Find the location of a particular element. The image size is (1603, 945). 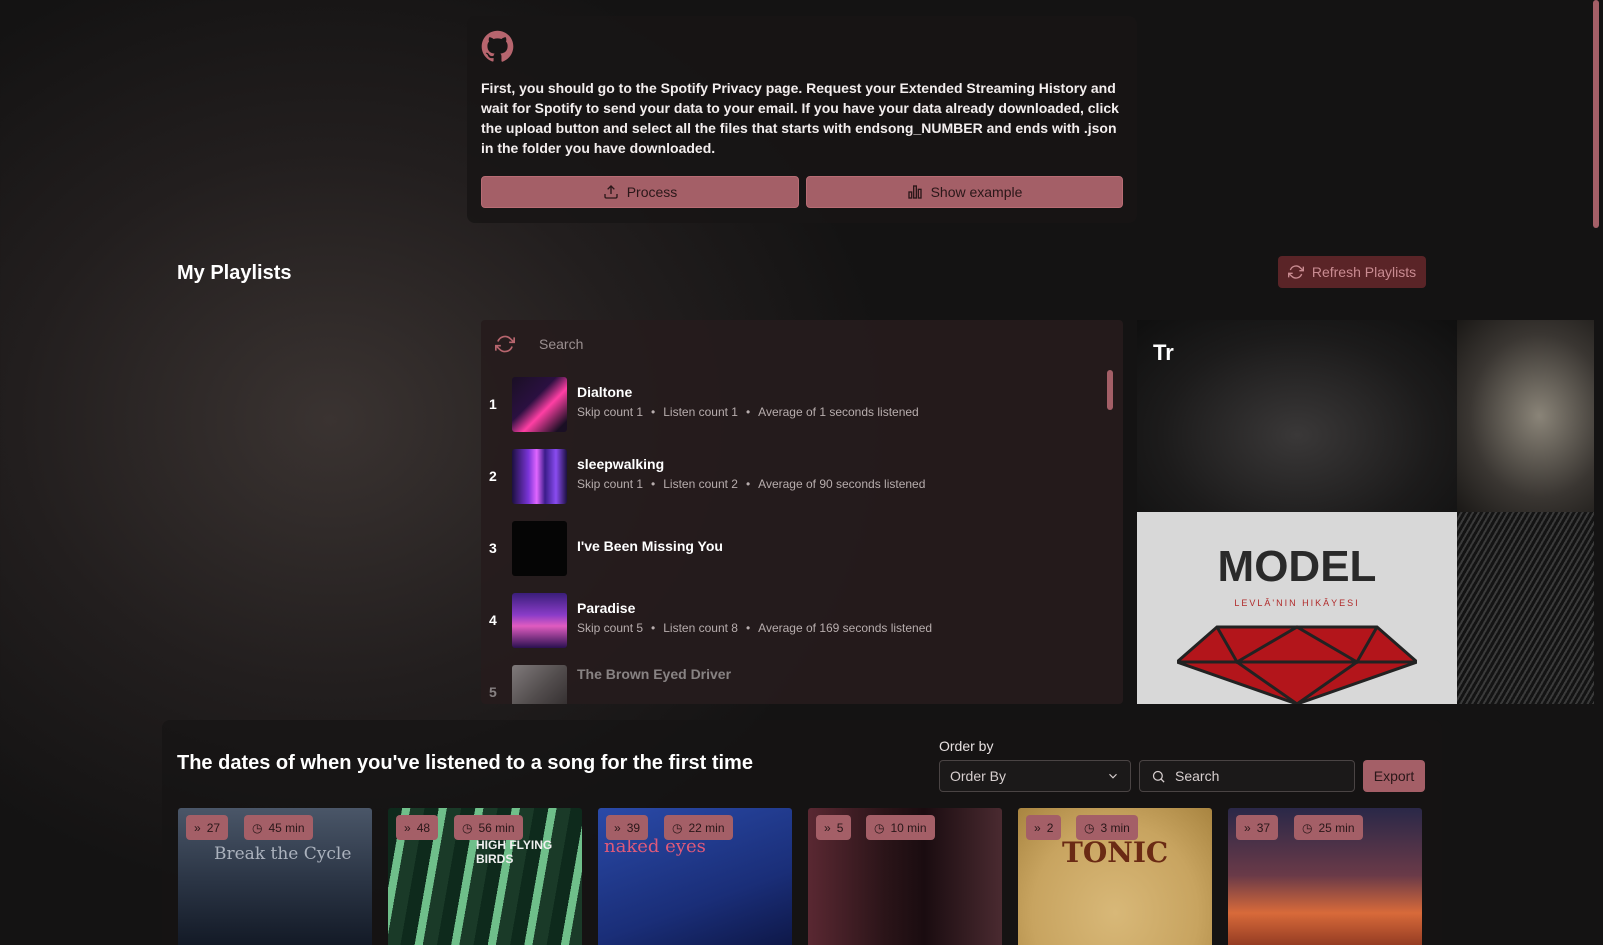

play-count-badge: » 39 is located at coordinates (627, 827).